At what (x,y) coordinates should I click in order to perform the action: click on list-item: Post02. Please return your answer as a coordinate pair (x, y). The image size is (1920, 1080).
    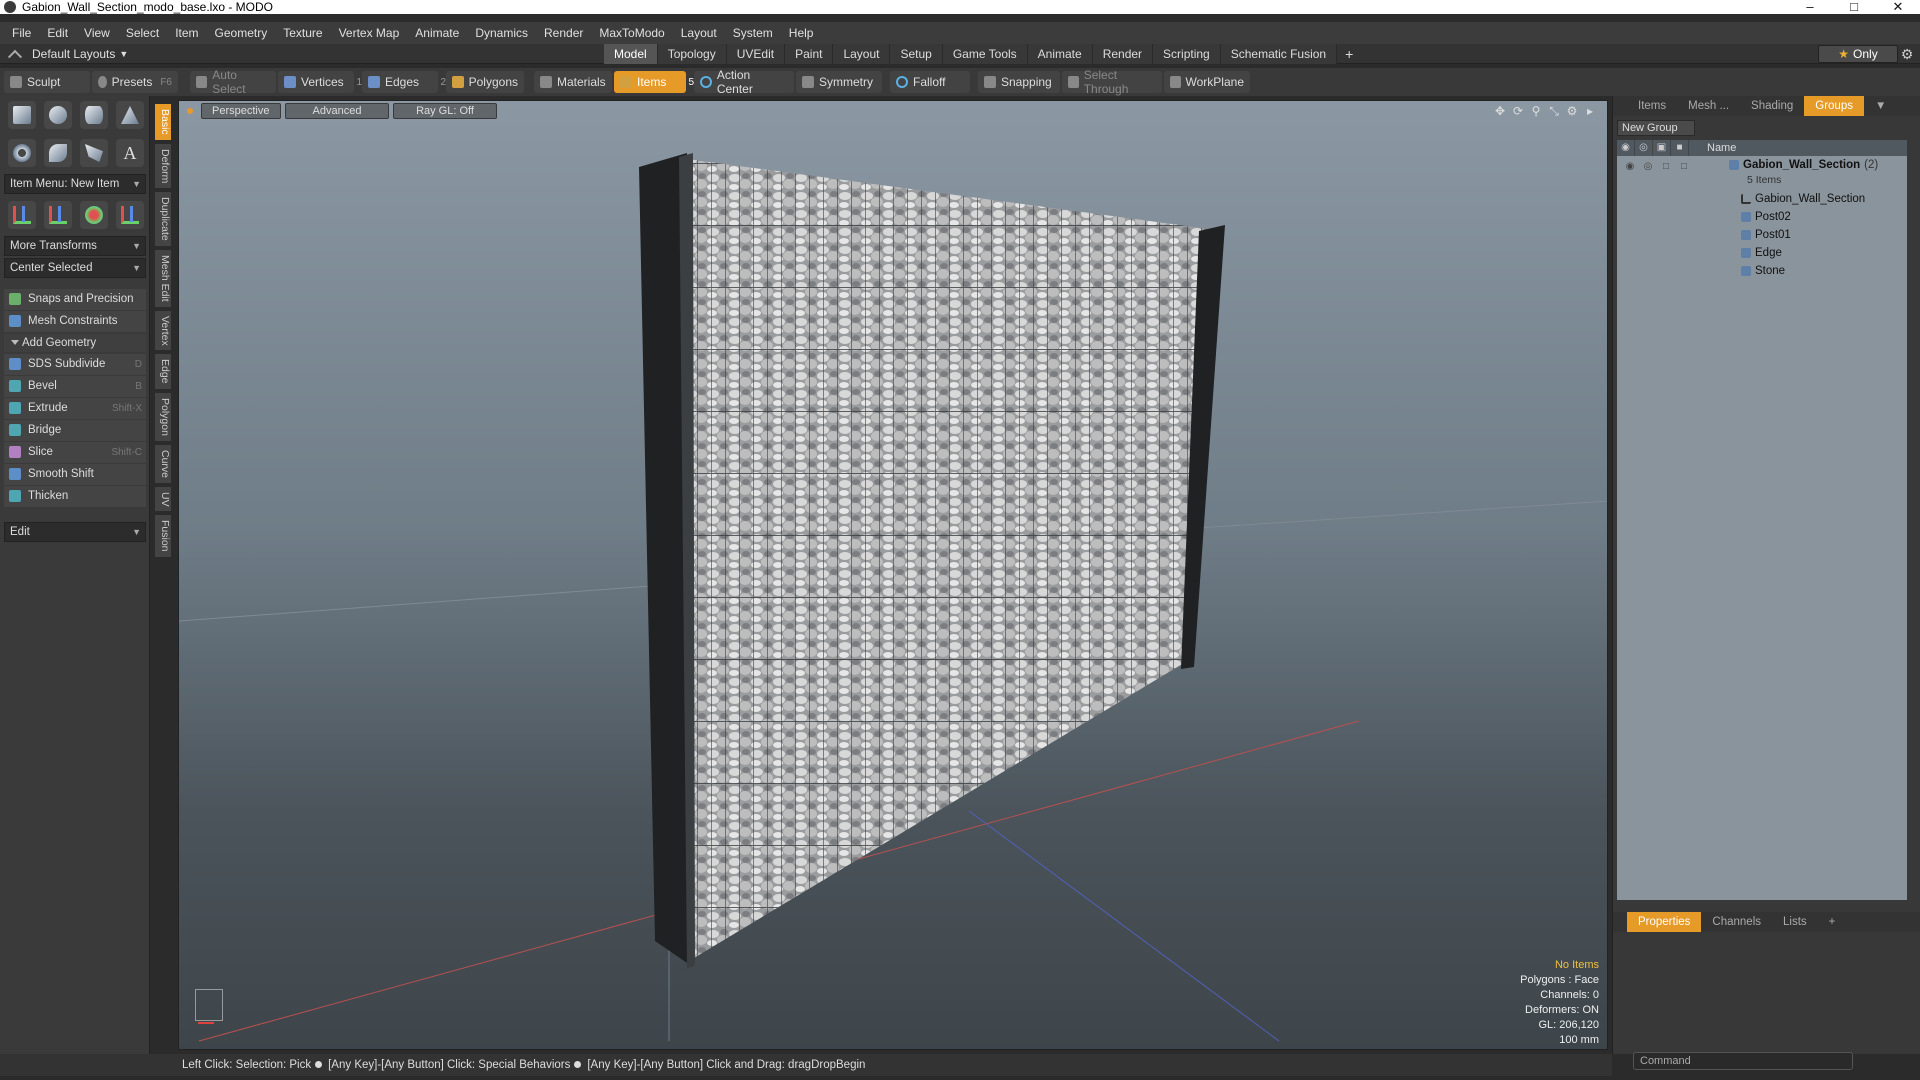
    Looking at the image, I should click on (1766, 217).